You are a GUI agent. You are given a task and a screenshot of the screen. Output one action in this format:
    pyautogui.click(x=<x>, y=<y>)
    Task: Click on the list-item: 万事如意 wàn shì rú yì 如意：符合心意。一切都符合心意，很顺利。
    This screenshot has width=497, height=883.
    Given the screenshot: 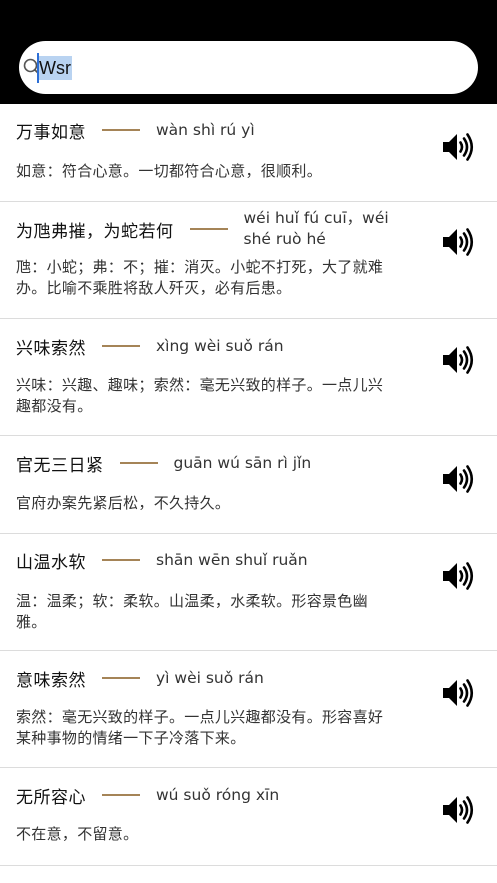 What is the action you would take?
    pyautogui.click(x=248, y=153)
    